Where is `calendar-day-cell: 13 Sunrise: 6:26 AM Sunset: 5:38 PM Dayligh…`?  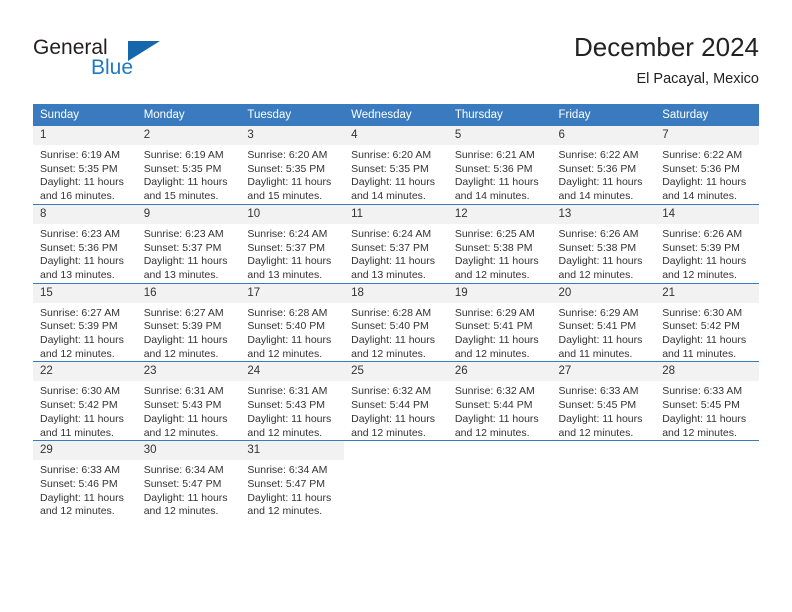
calendar-day-cell: 13 Sunrise: 6:26 AM Sunset: 5:38 PM Dayligh… is located at coordinates (603, 243).